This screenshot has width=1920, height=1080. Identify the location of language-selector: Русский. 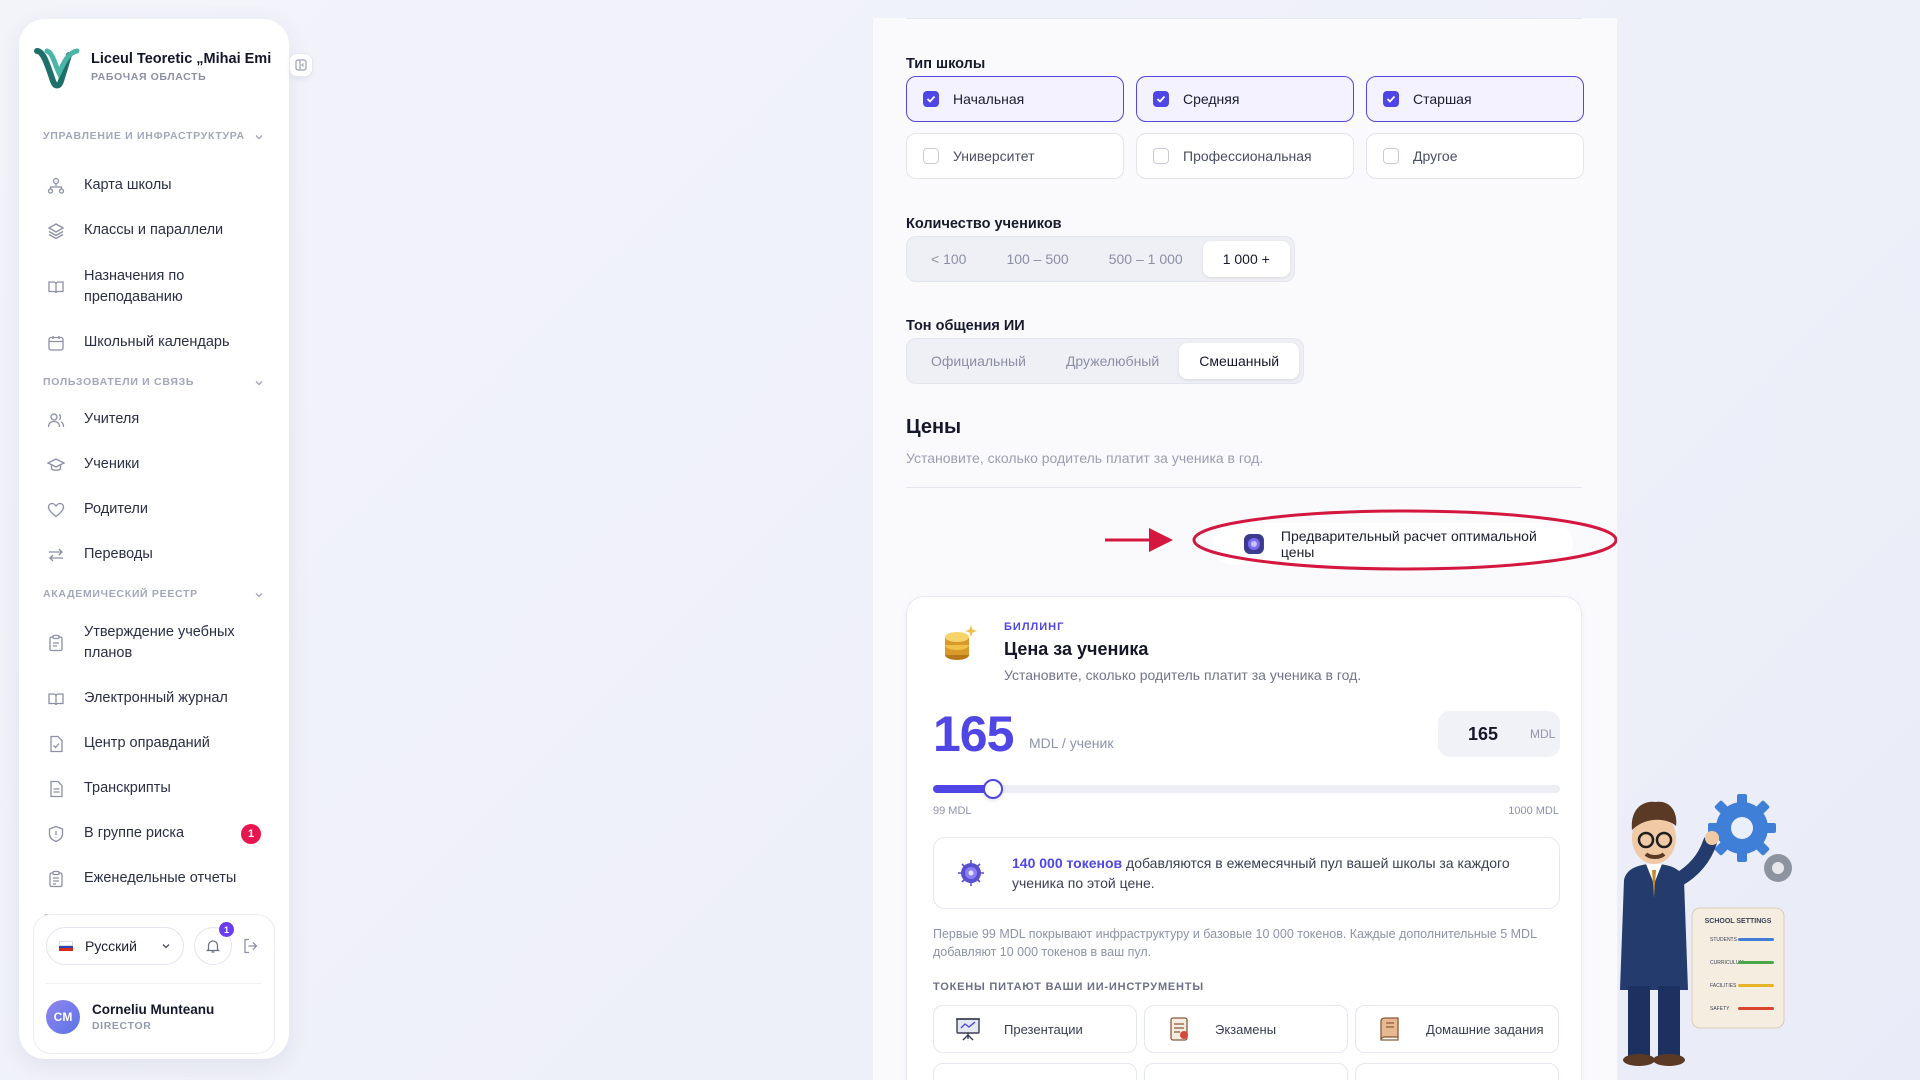
(115, 946).